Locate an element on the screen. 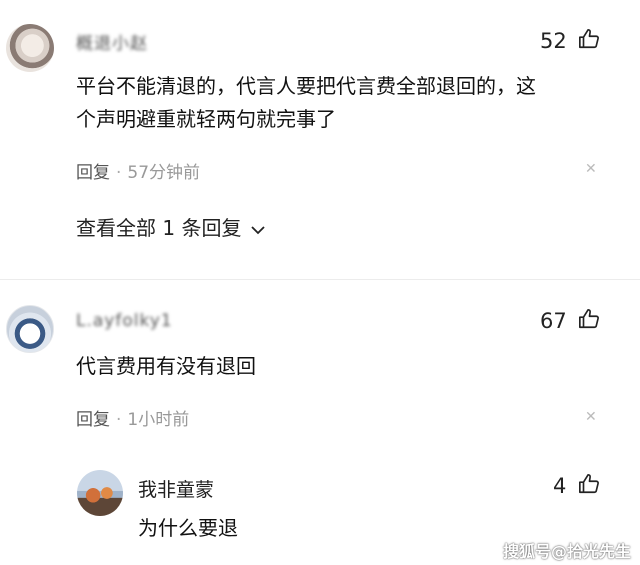  comment-meta: 回复 · 1小时前 is located at coordinates (132, 417).